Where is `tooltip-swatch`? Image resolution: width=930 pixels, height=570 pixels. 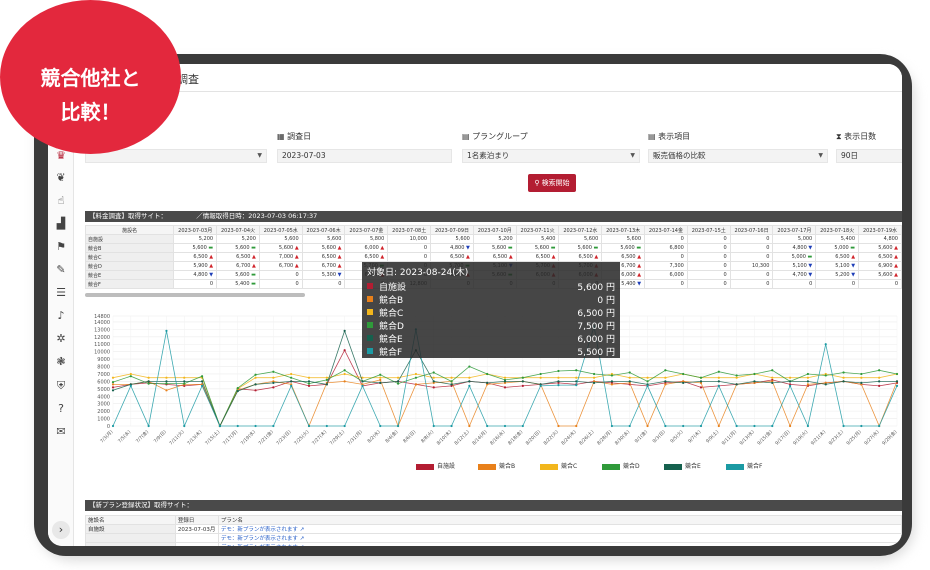
tooltip-swatch is located at coordinates (370, 325).